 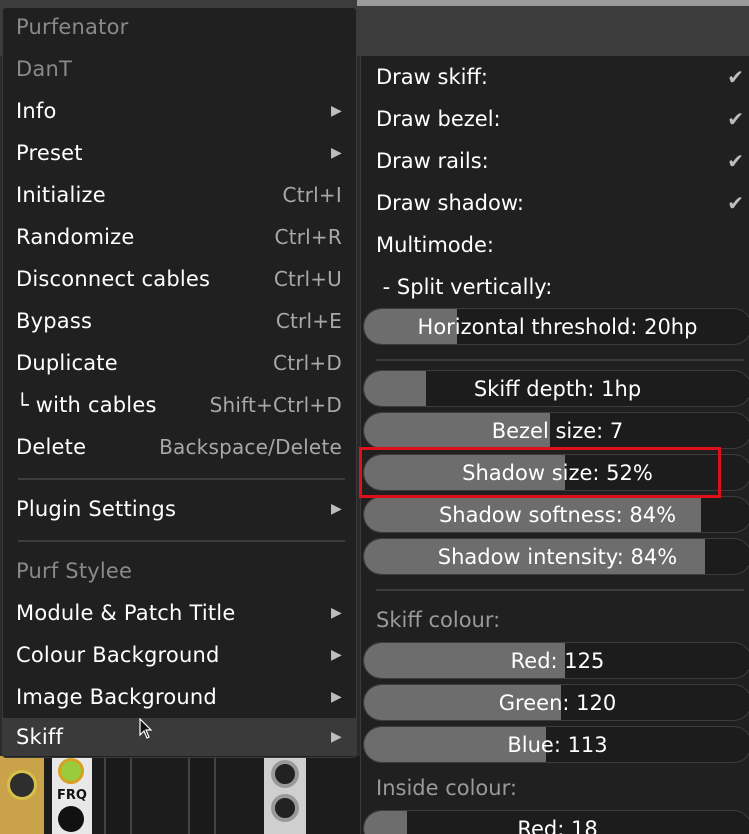 I want to click on toggle-draw-shadow: Draw shadow: ✔, so click(x=555, y=203).